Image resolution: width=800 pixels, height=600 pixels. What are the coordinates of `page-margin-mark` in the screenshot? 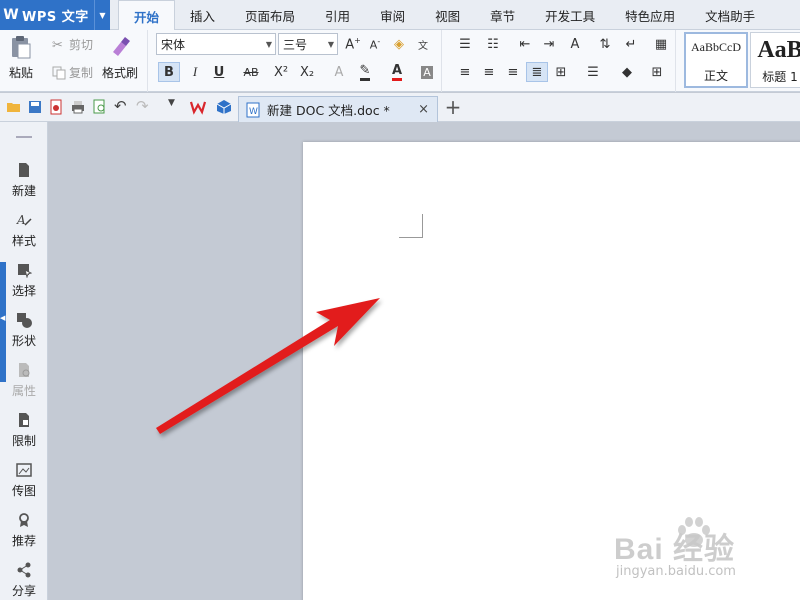 It's located at (411, 226).